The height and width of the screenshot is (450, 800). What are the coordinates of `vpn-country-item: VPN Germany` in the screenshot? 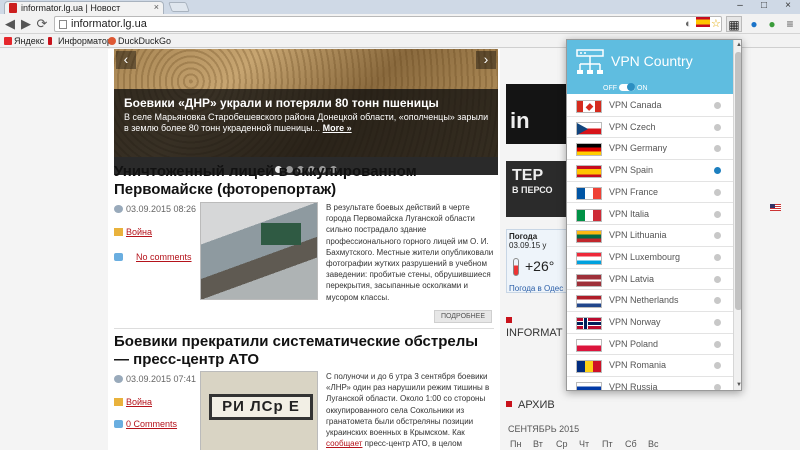 It's located at (650, 149).